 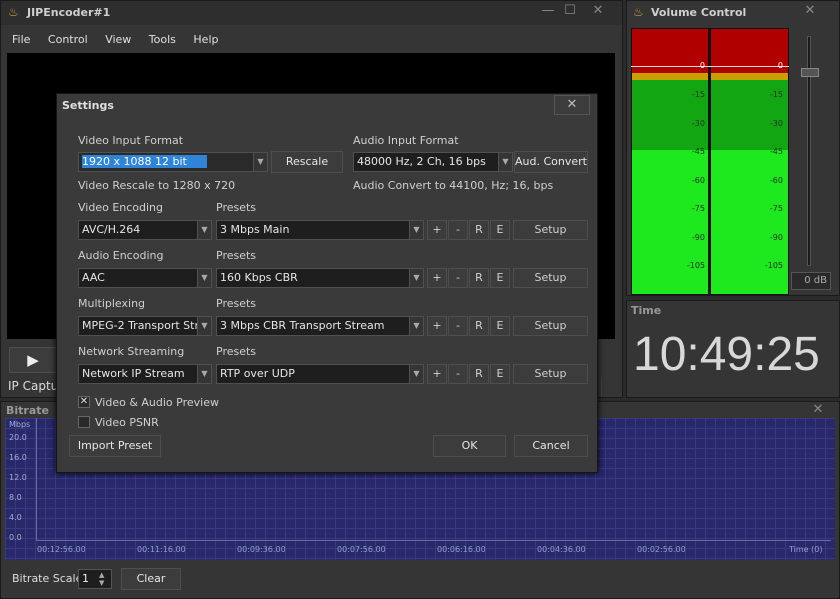 I want to click on volume-close-icon: ✕, so click(x=810, y=11).